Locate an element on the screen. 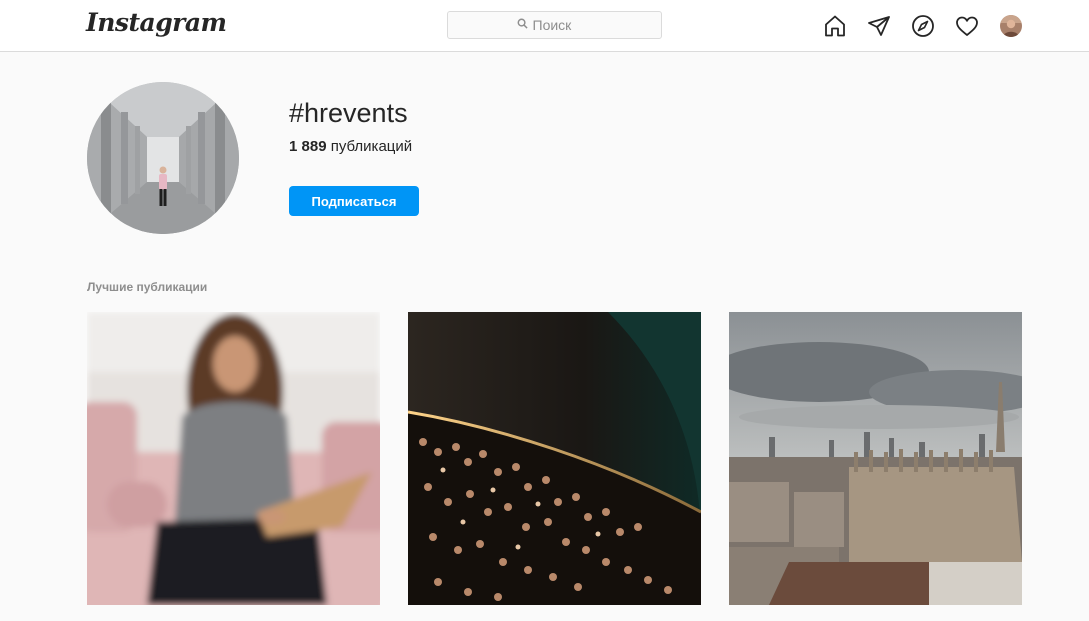 The image size is (1089, 621). hashtag-title: #hrevents is located at coordinates (348, 113).